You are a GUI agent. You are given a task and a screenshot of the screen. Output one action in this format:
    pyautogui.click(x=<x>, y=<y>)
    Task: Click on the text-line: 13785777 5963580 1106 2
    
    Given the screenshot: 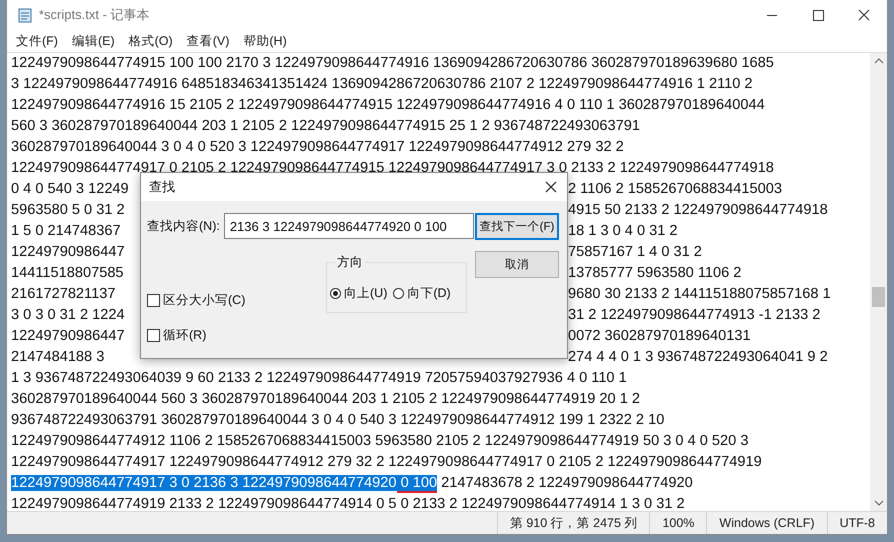 What is the action you would take?
    pyautogui.click(x=655, y=273)
    